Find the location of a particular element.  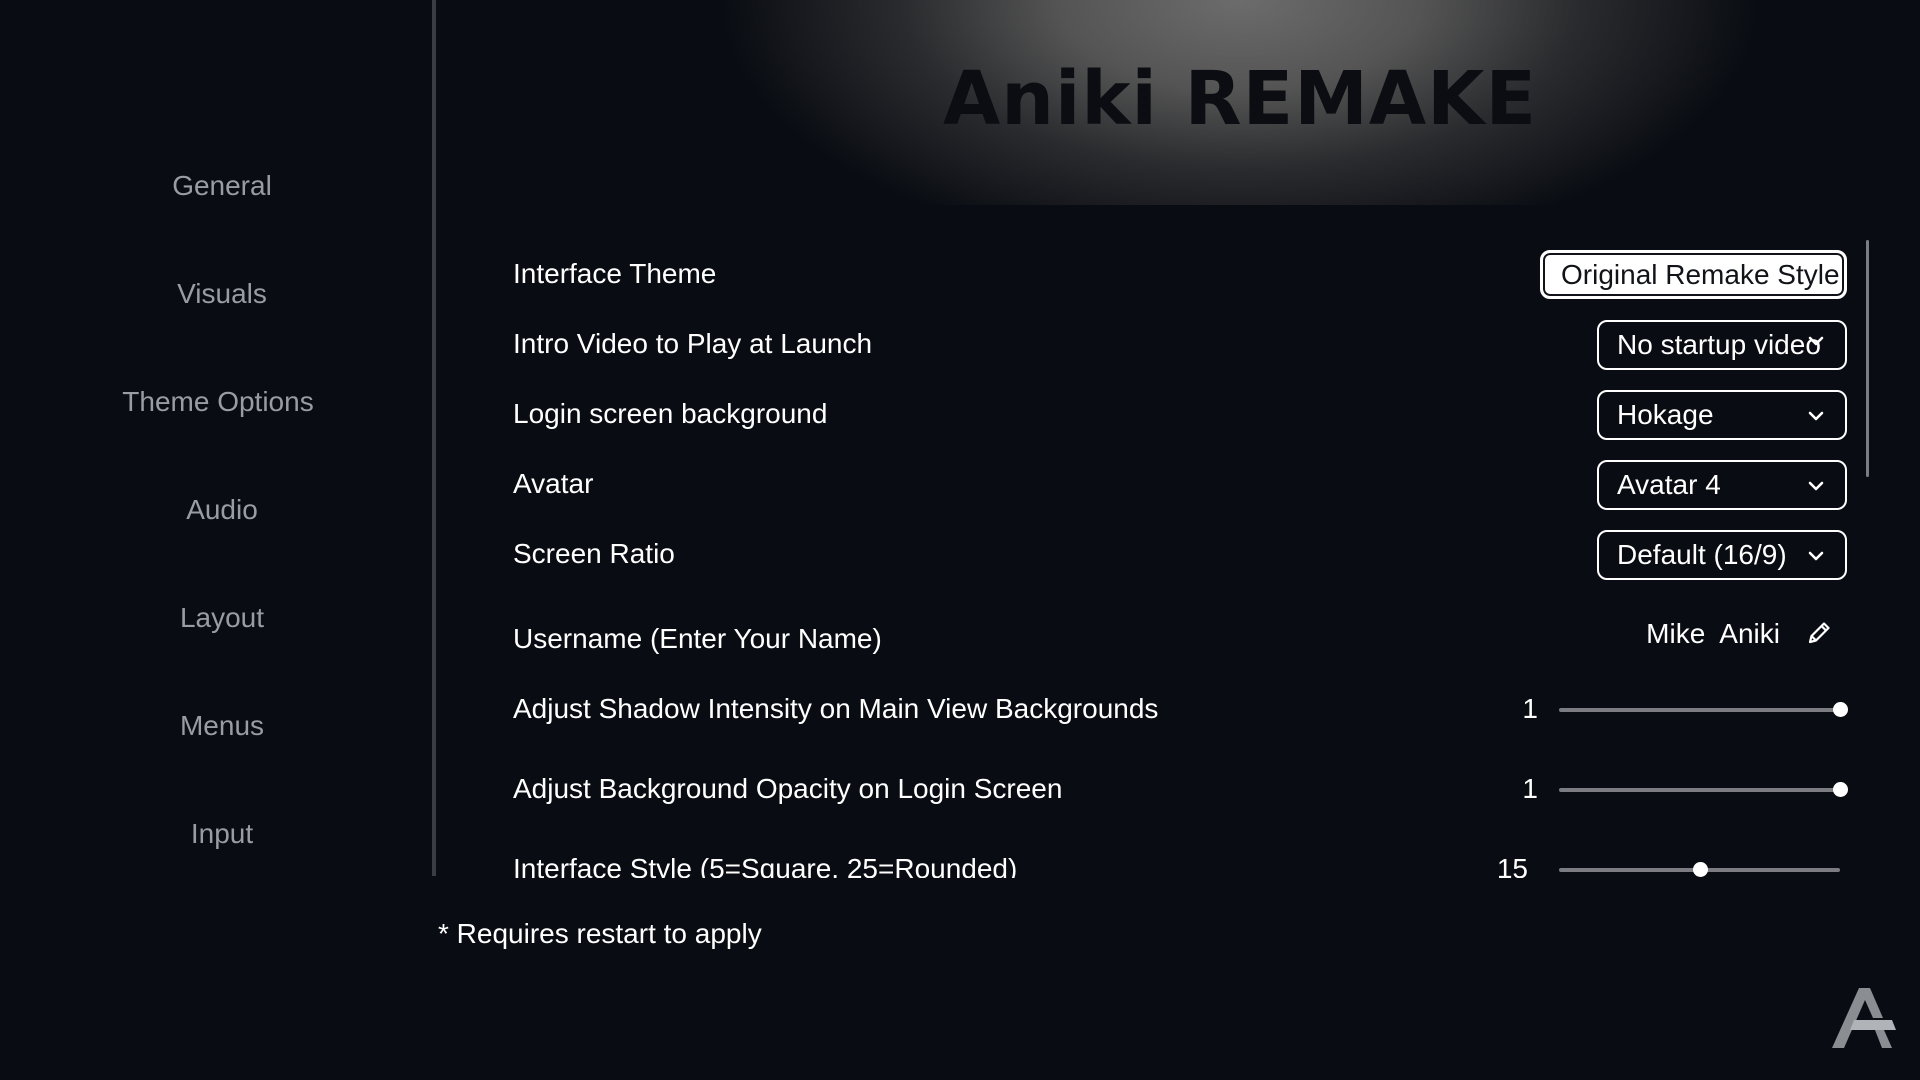

screen-ratio-label: Screen Ratio is located at coordinates (594, 553).